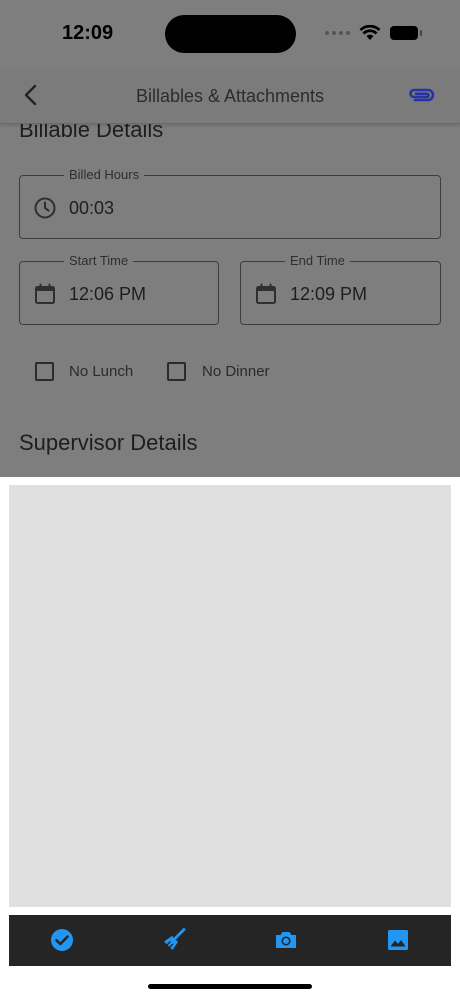  What do you see at coordinates (230, 986) in the screenshot?
I see `home-indicator` at bounding box center [230, 986].